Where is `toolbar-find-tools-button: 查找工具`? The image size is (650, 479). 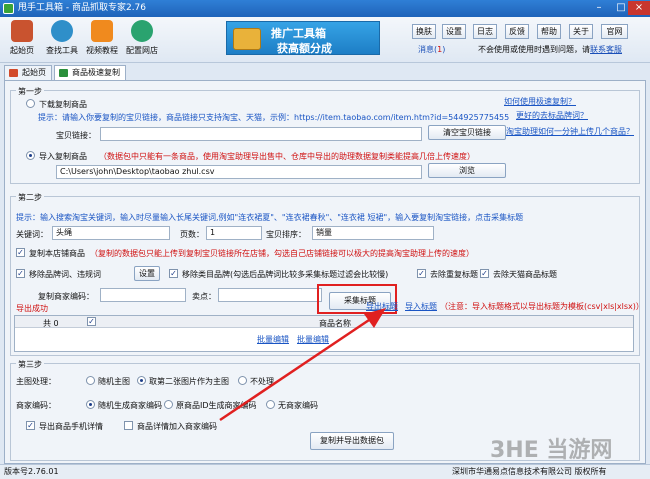
toolbar-find-tools-button: 查找工具 is located at coordinates (62, 41).